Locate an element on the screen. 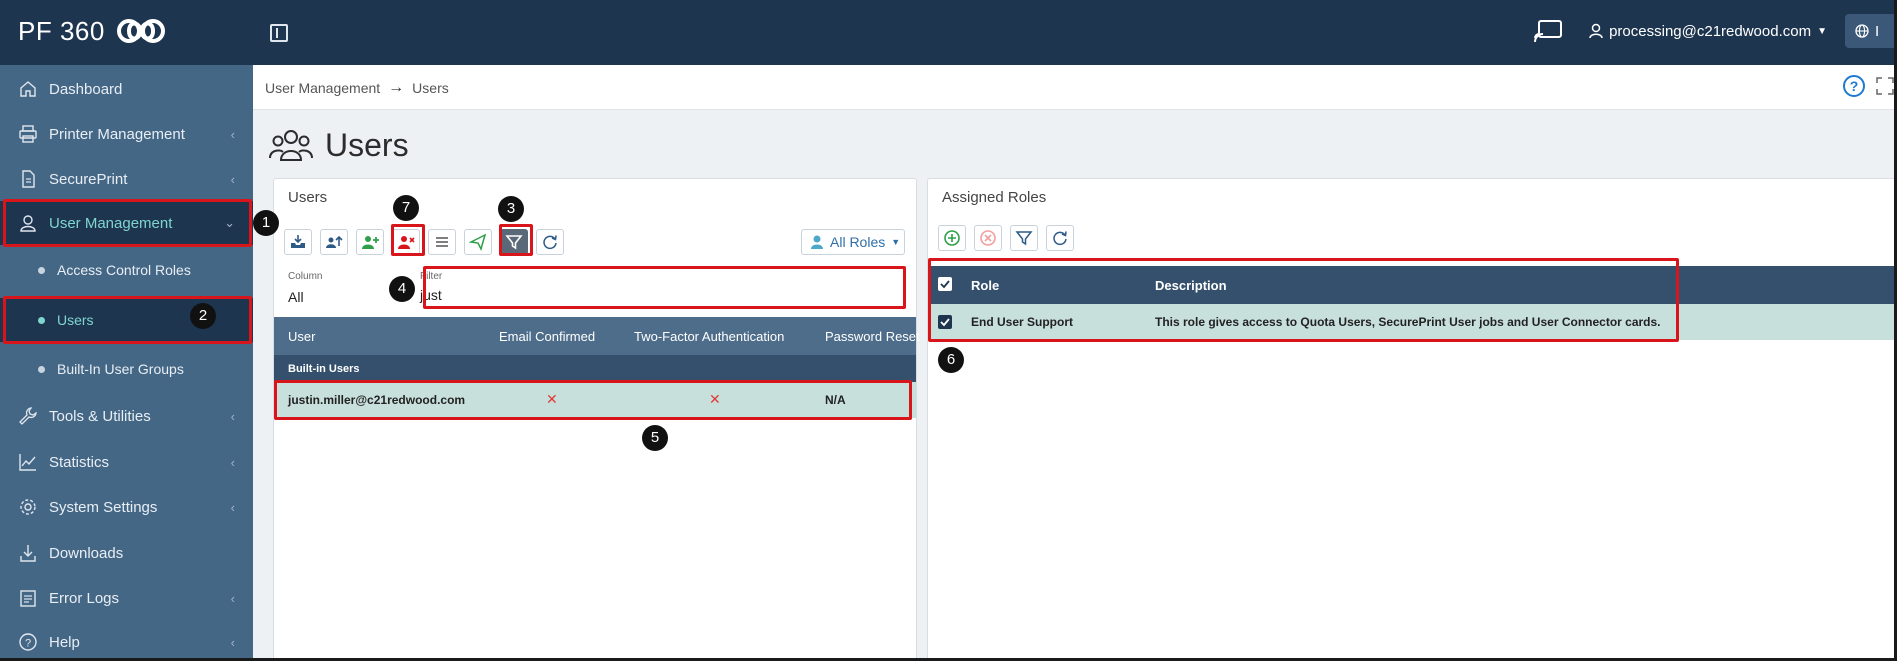 The height and width of the screenshot is (661, 1897). roles-filter-button is located at coordinates (1024, 238).